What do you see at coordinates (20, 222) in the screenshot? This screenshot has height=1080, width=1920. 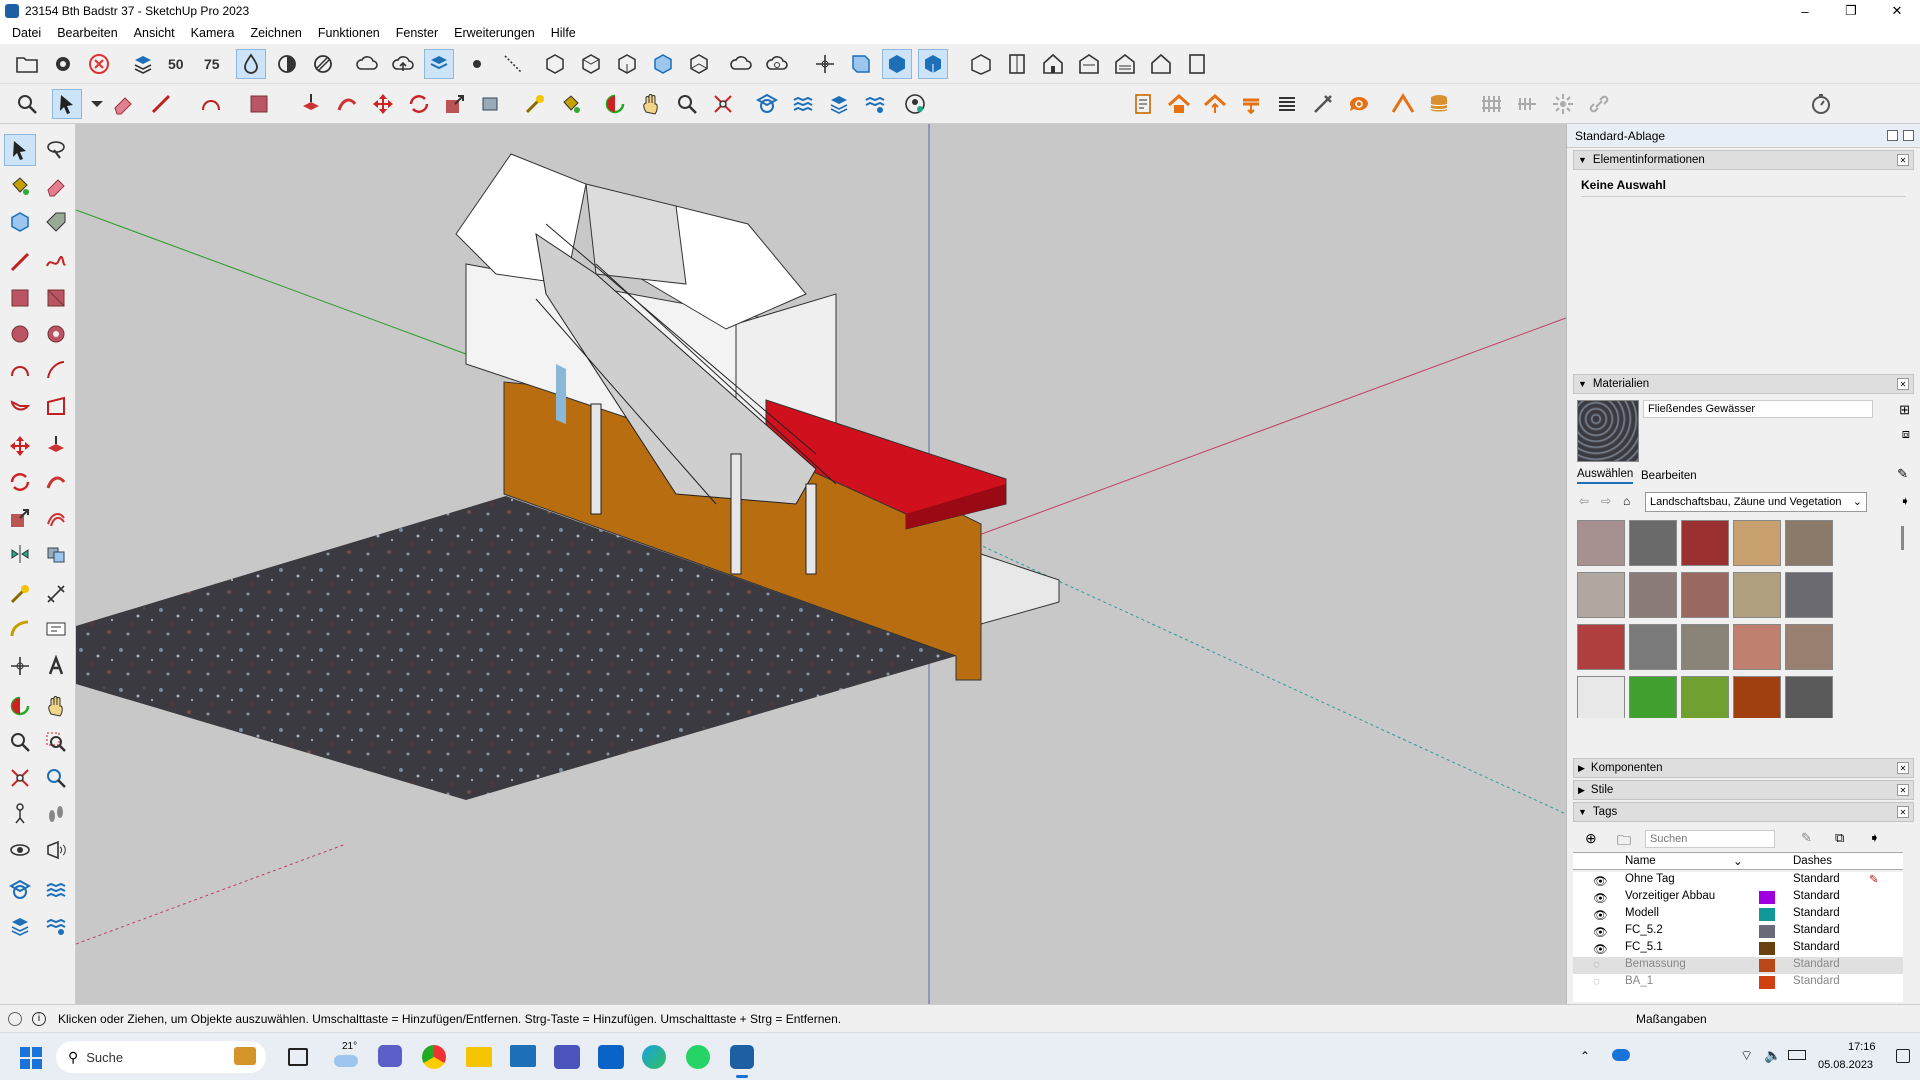 I see `component-tool-icon` at bounding box center [20, 222].